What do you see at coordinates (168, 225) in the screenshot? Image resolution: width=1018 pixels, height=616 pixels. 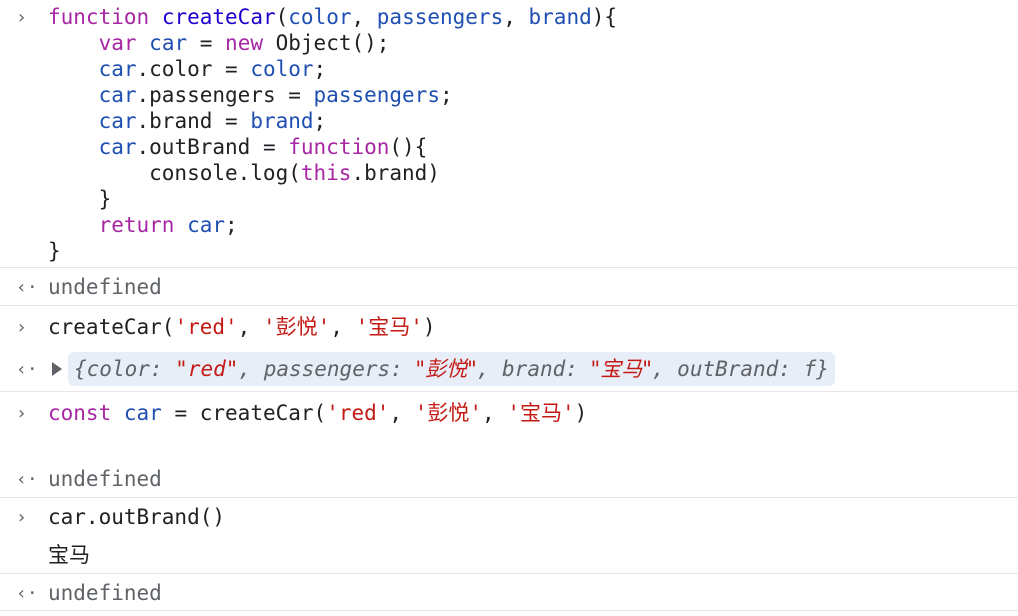 I see `code-line-9: return car;` at bounding box center [168, 225].